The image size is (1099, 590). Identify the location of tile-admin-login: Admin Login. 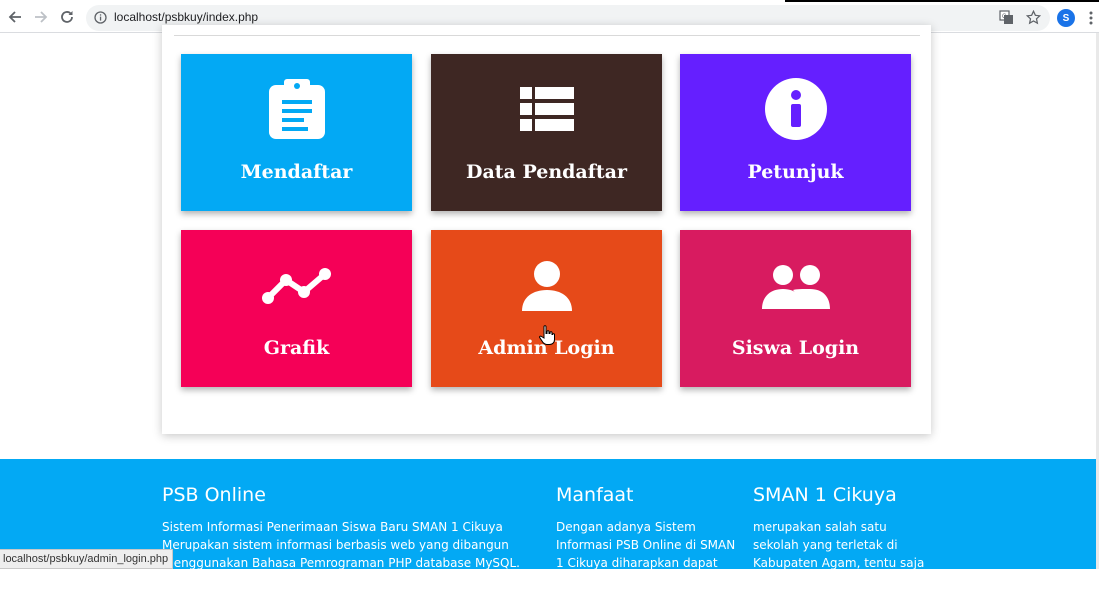
(546, 308).